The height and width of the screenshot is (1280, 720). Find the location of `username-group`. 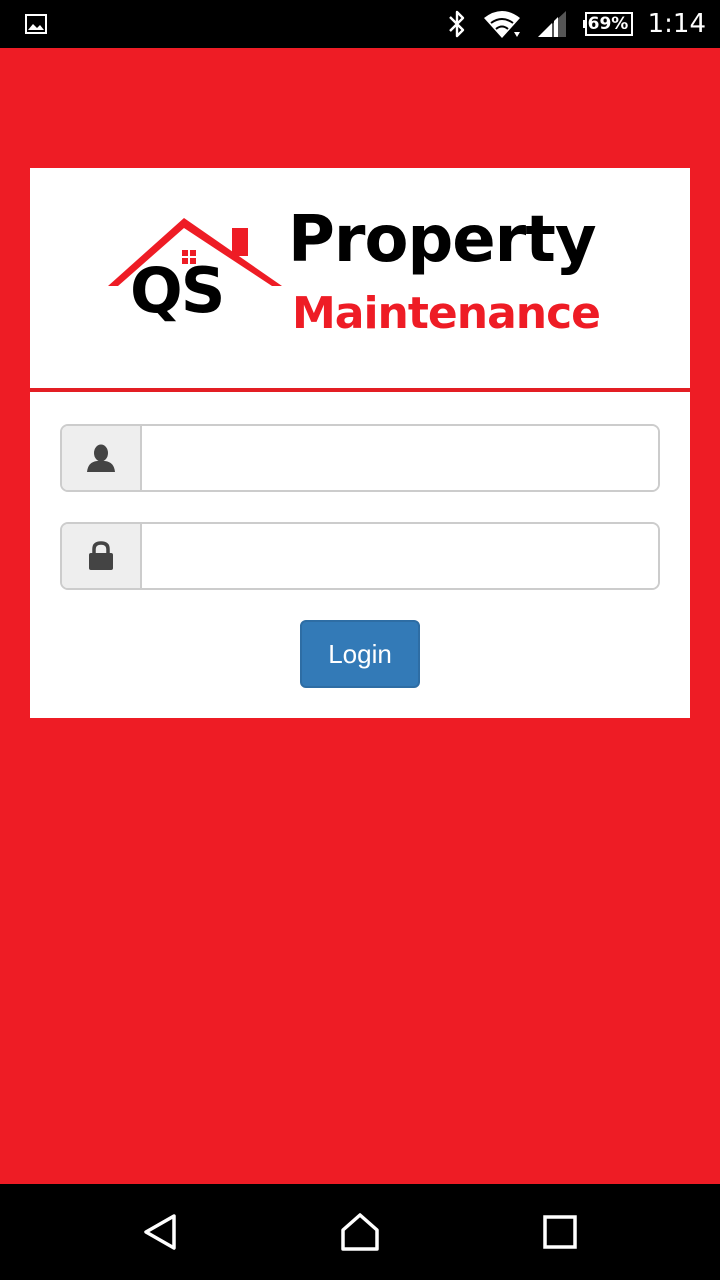

username-group is located at coordinates (360, 458).